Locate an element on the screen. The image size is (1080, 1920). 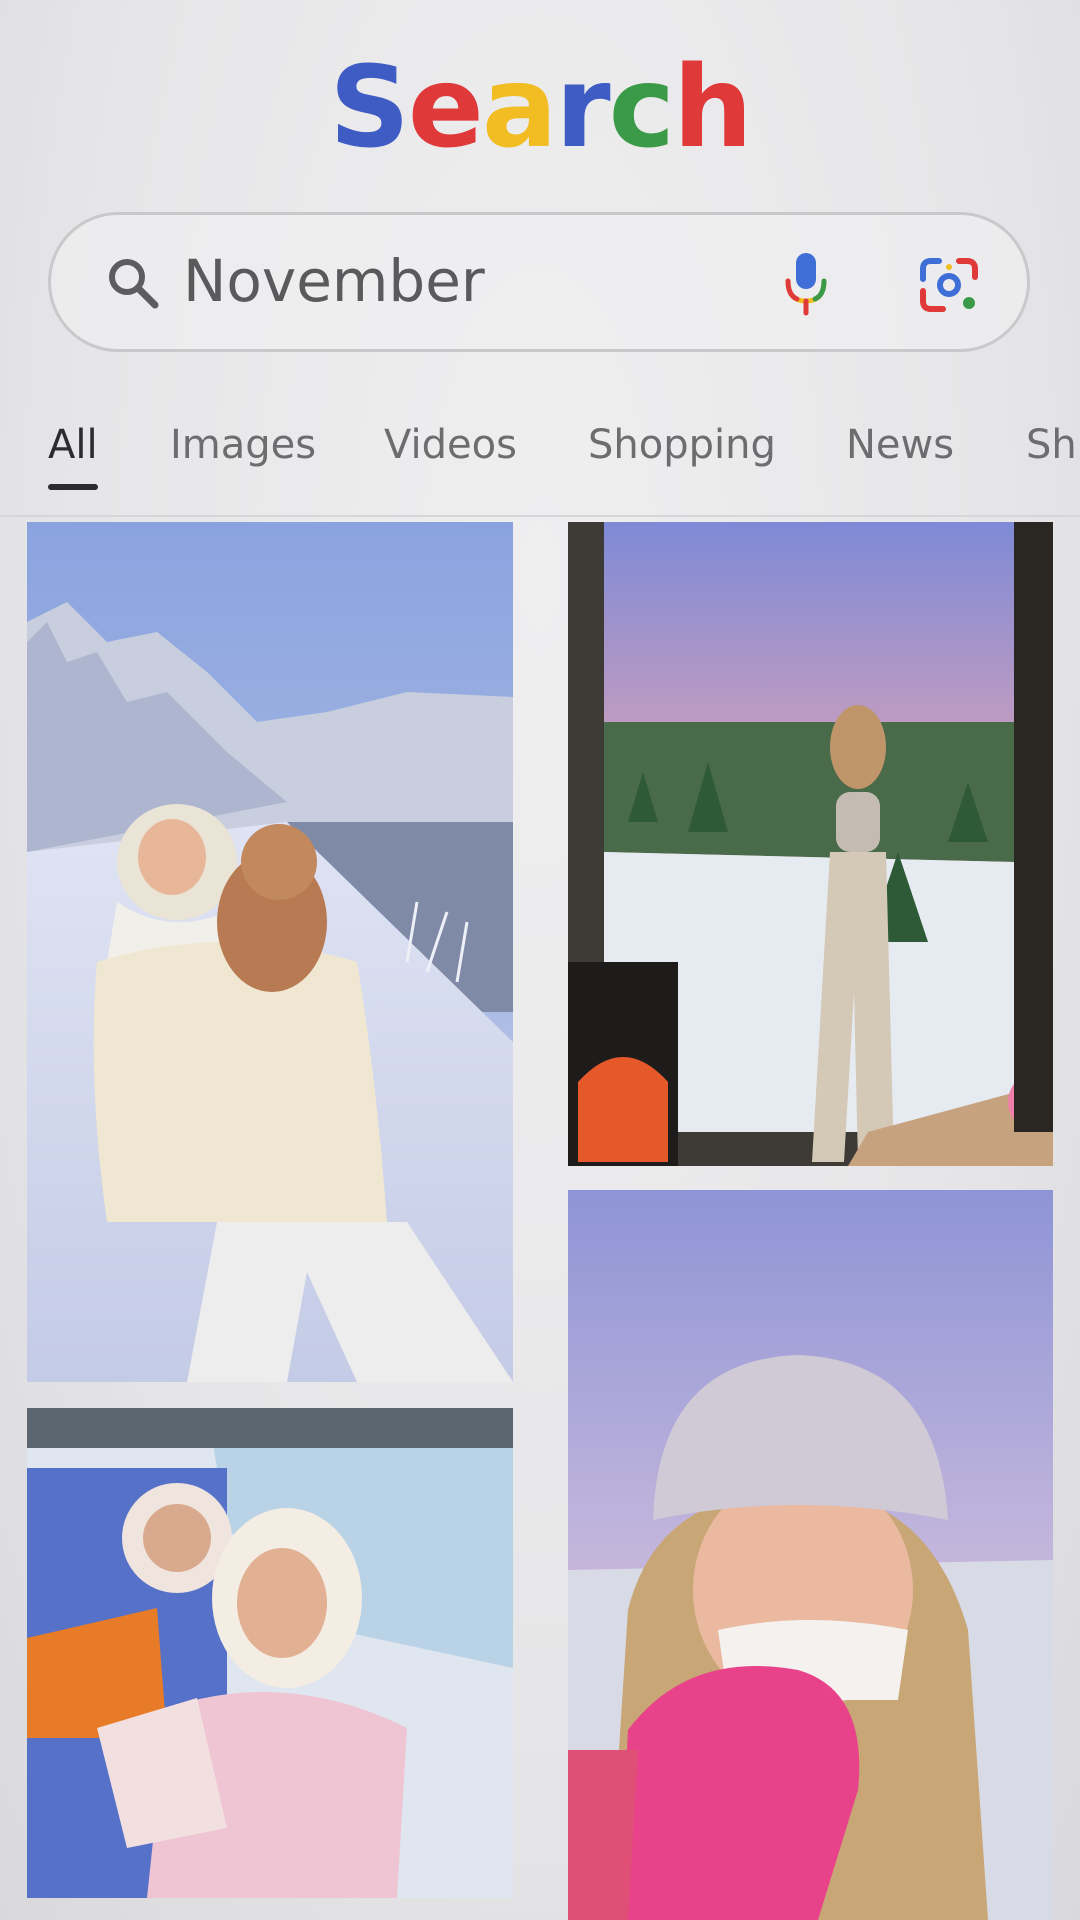
search-icon is located at coordinates (133, 283).